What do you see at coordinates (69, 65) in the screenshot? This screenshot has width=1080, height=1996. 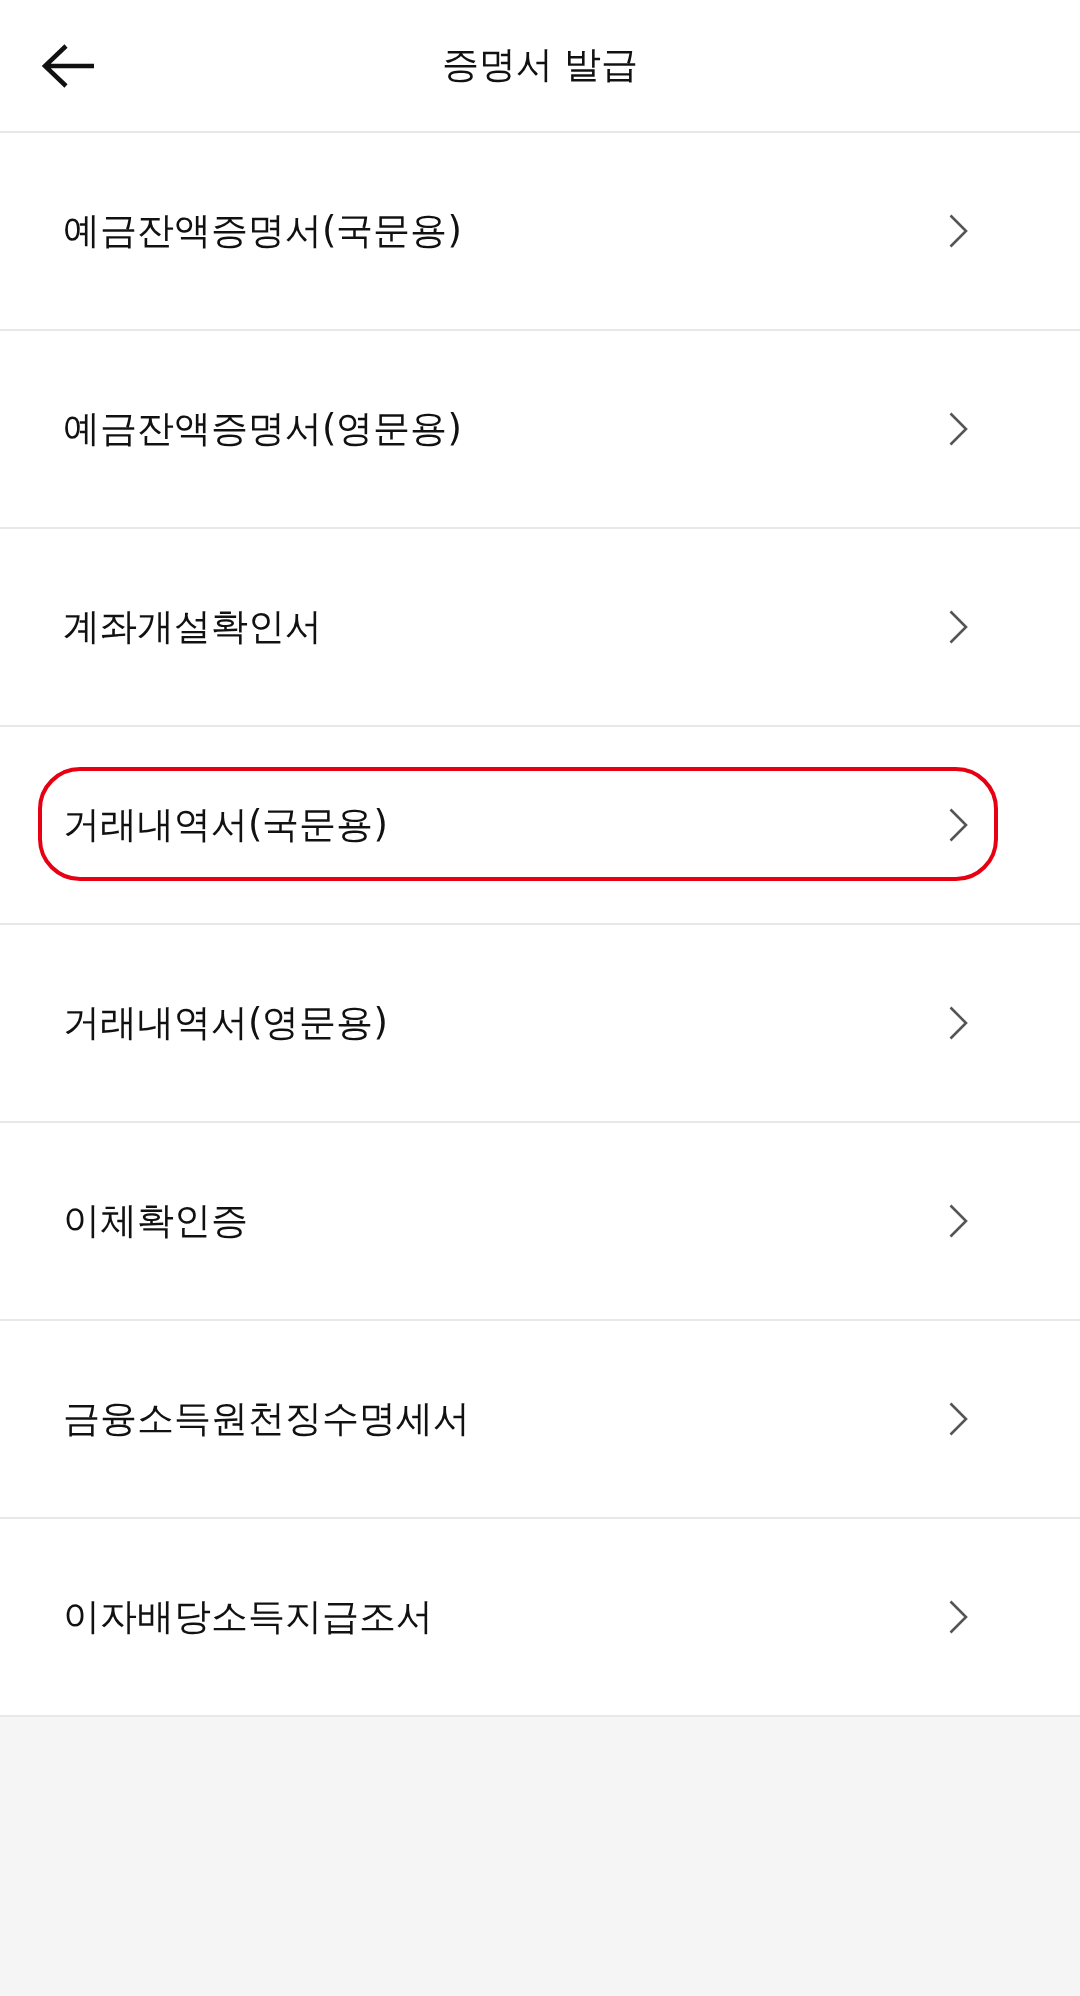 I see `back-arrow-icon` at bounding box center [69, 65].